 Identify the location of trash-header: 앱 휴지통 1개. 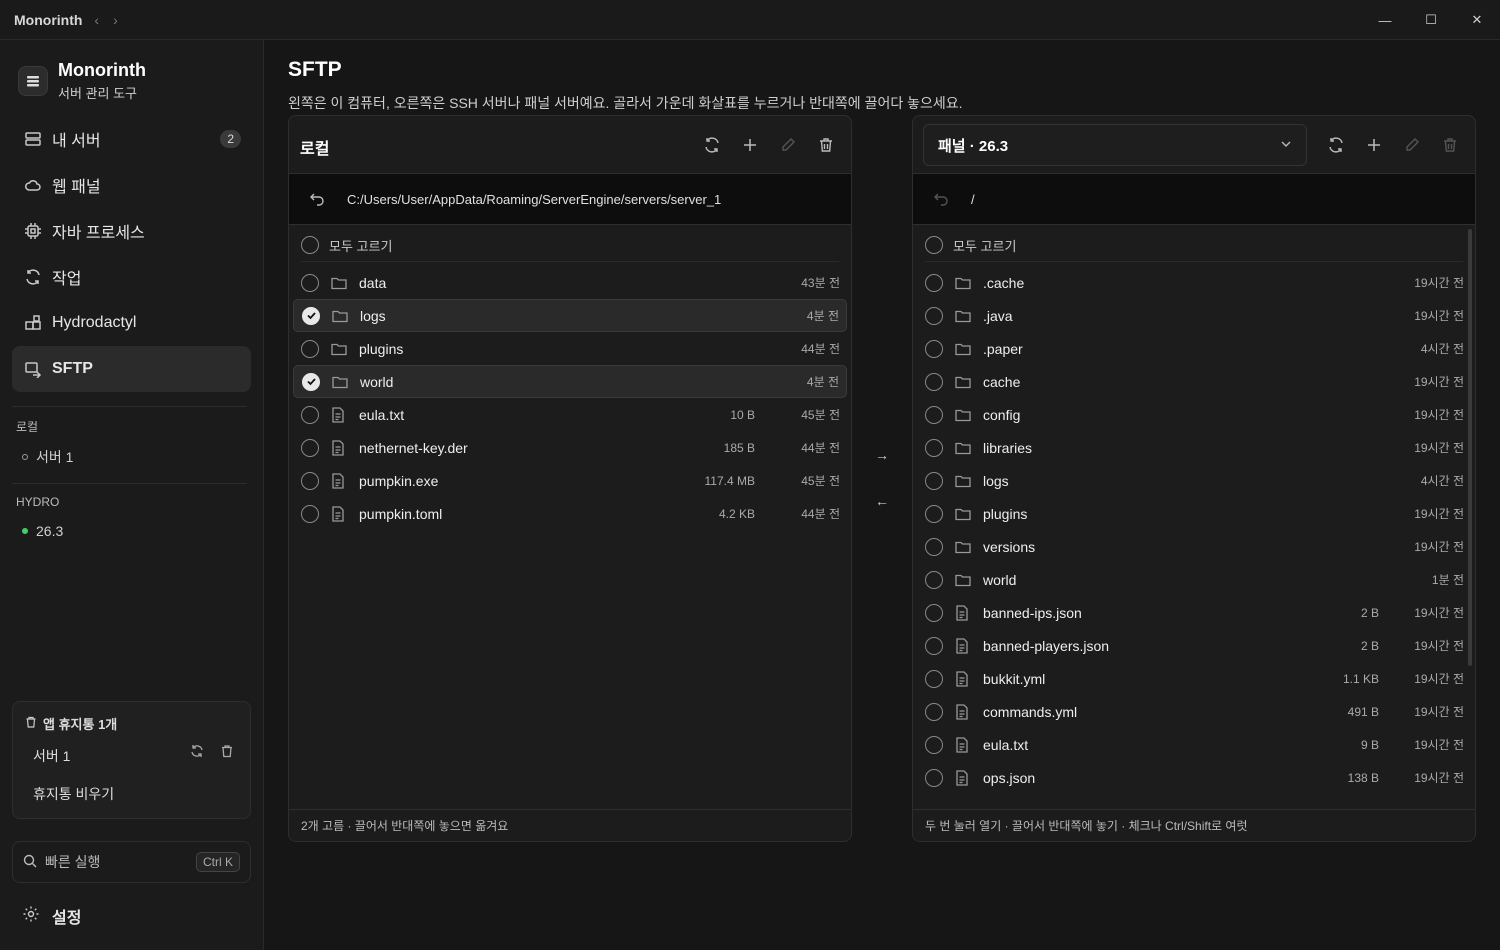
(71, 723).